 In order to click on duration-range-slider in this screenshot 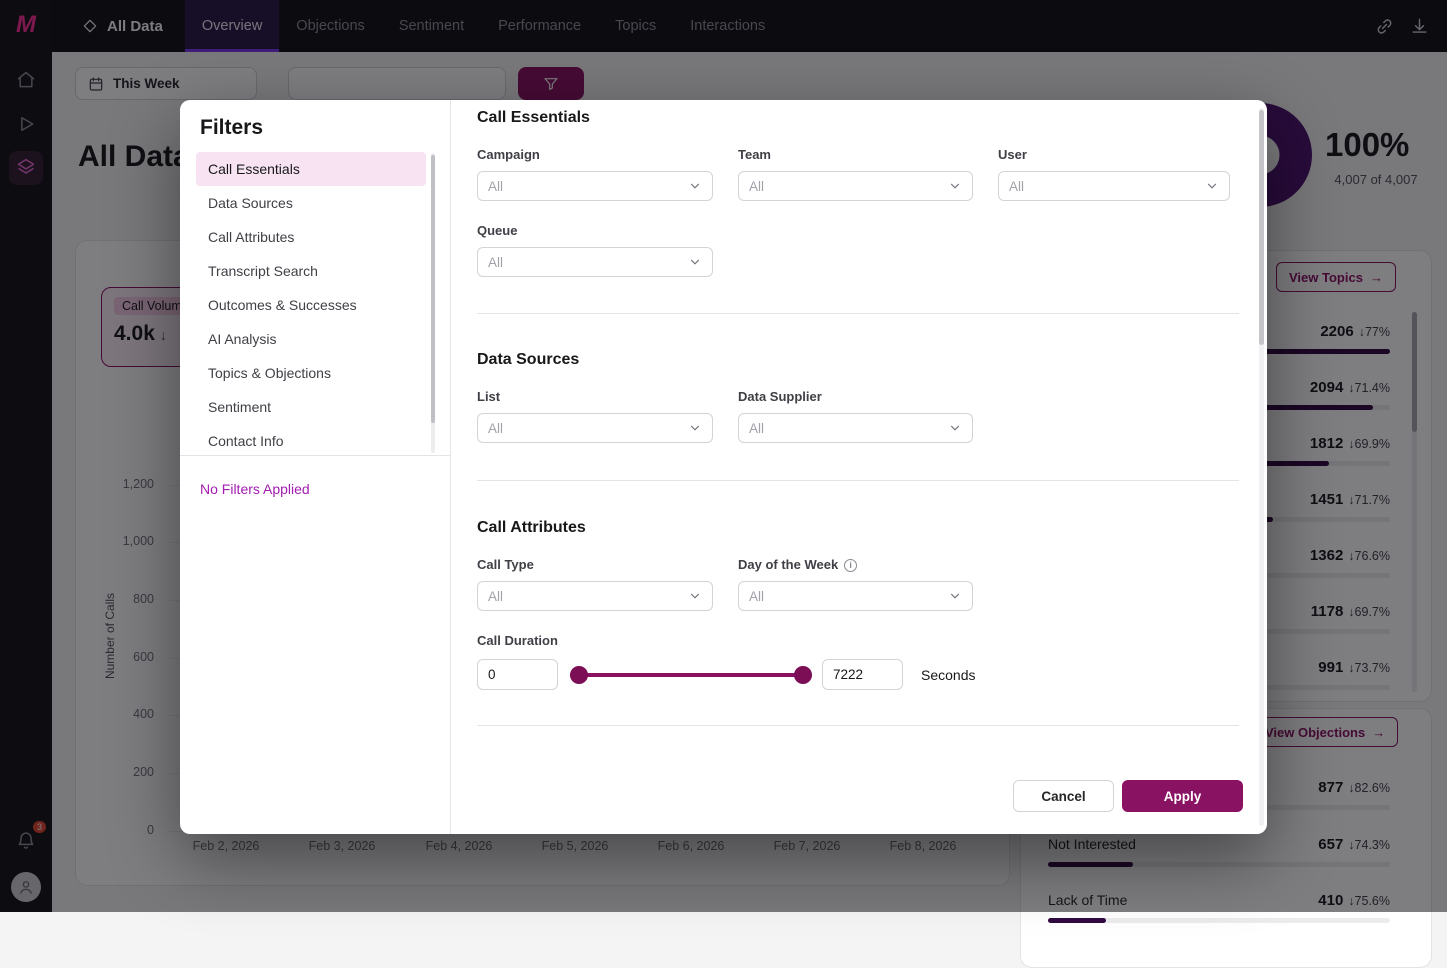, I will do `click(691, 674)`.